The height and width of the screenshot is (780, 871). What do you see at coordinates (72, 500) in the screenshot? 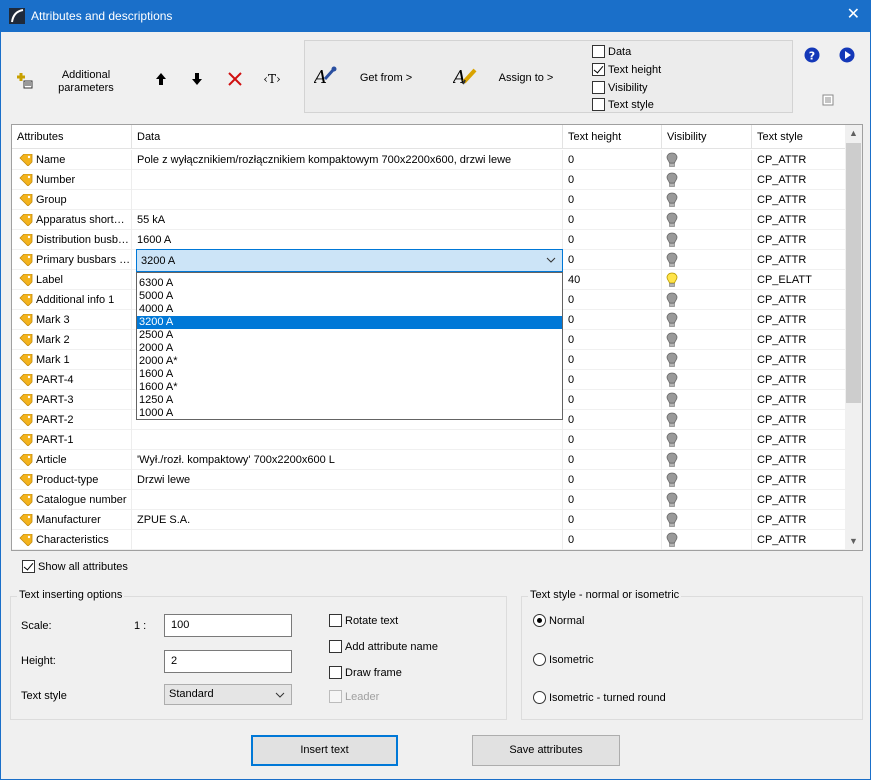
I see `attribute-name-cell: Catalogue number` at bounding box center [72, 500].